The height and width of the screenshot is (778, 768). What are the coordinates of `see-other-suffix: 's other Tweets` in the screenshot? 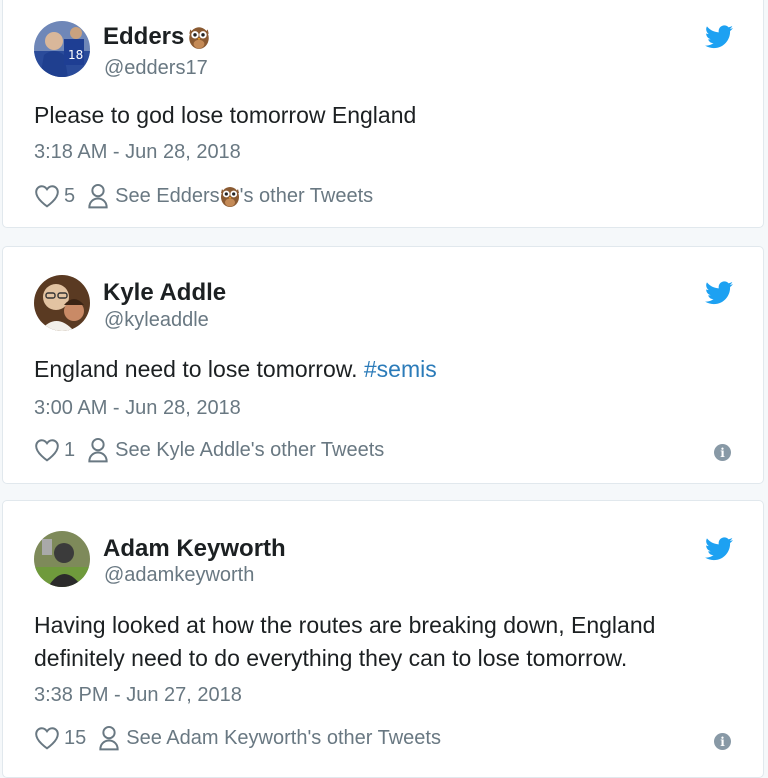 It's located at (307, 196).